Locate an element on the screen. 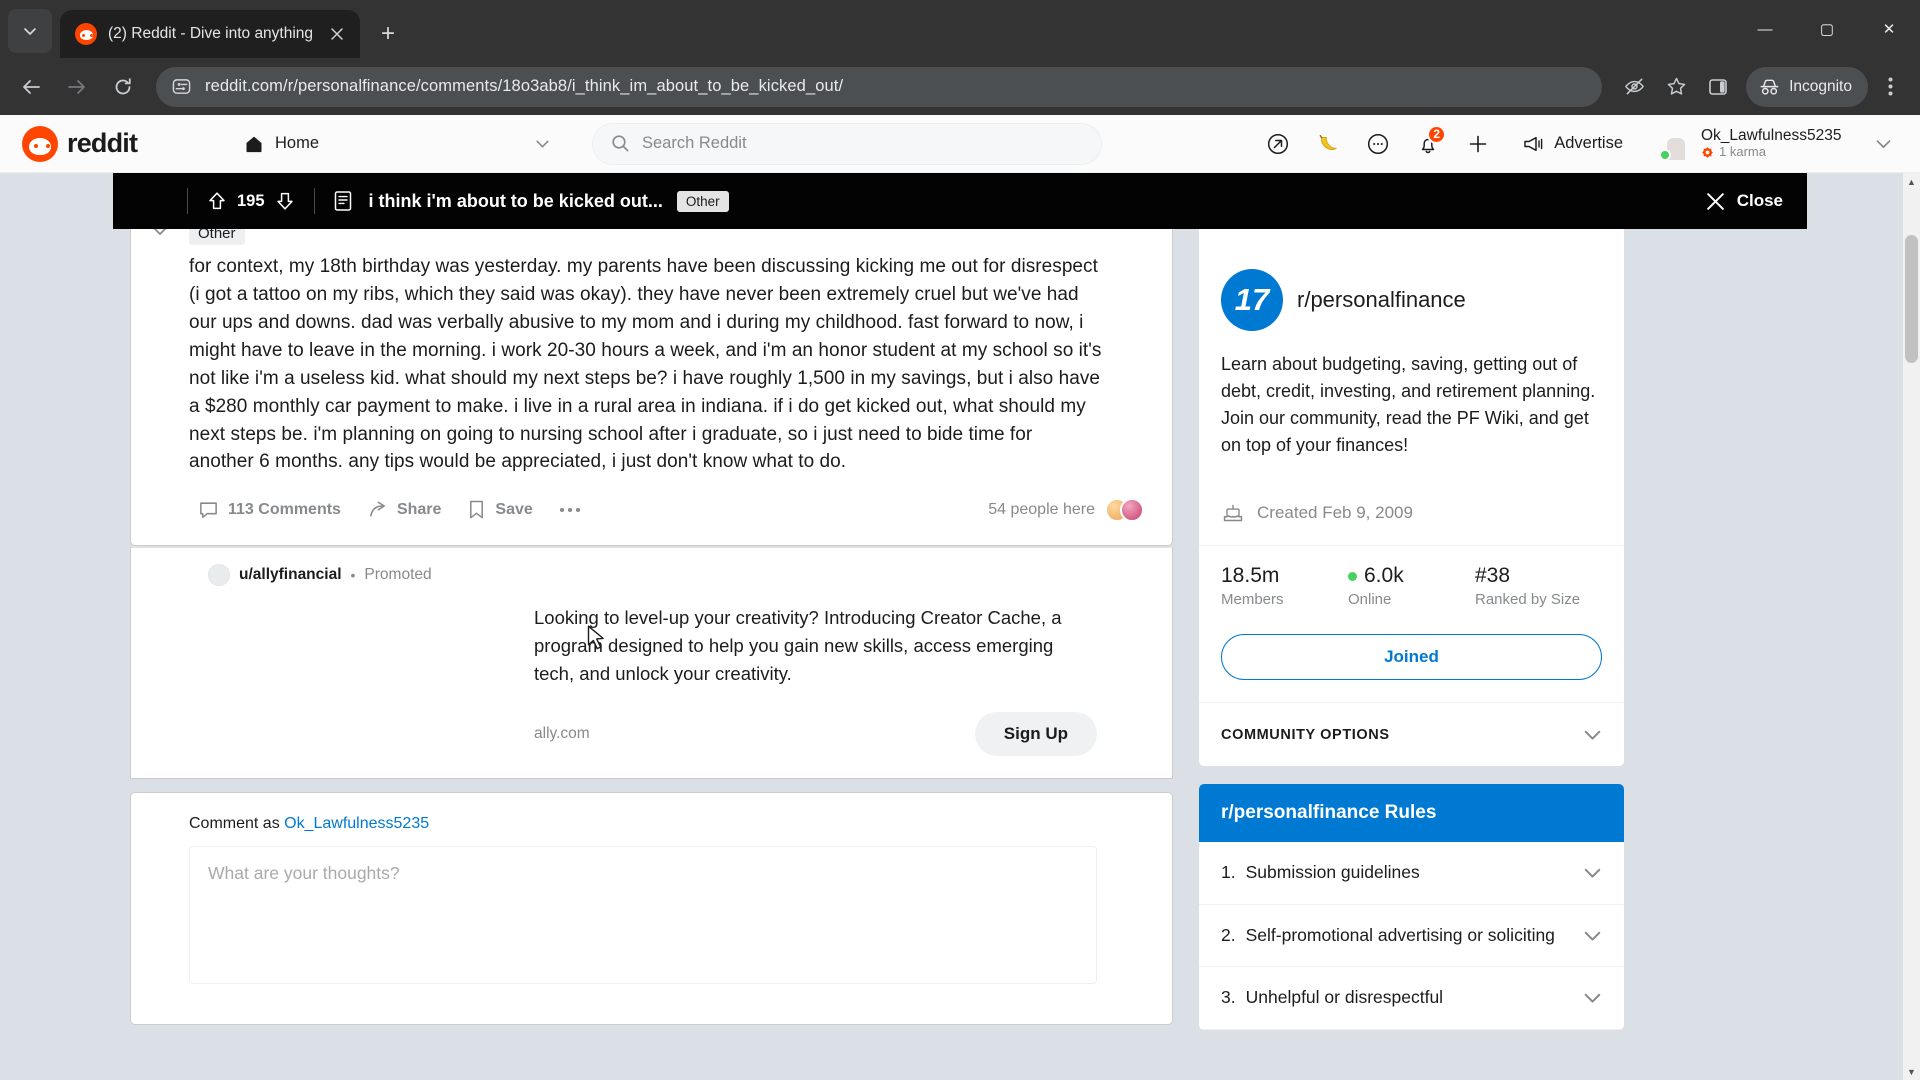 The height and width of the screenshot is (1080, 1920). upvote-icon is located at coordinates (217, 201).